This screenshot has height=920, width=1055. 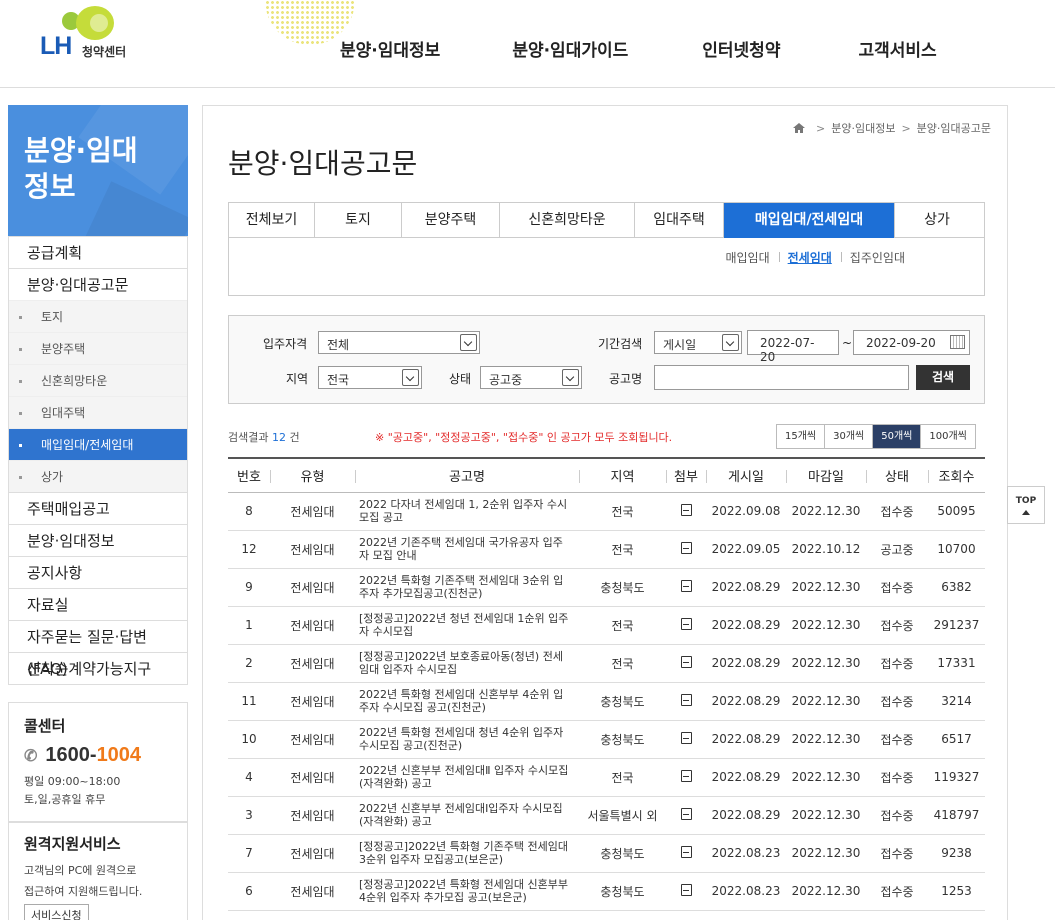 What do you see at coordinates (98, 668) in the screenshot?
I see `sidebar-item: 선착순계약가능지구` at bounding box center [98, 668].